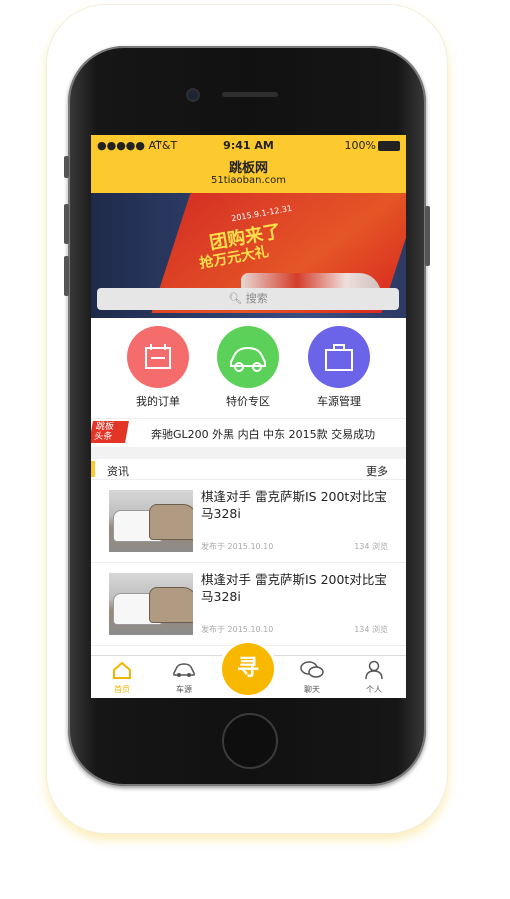 Image resolution: width=510 pixels, height=899 pixels. I want to click on tab-cars-label: 车源, so click(184, 689).